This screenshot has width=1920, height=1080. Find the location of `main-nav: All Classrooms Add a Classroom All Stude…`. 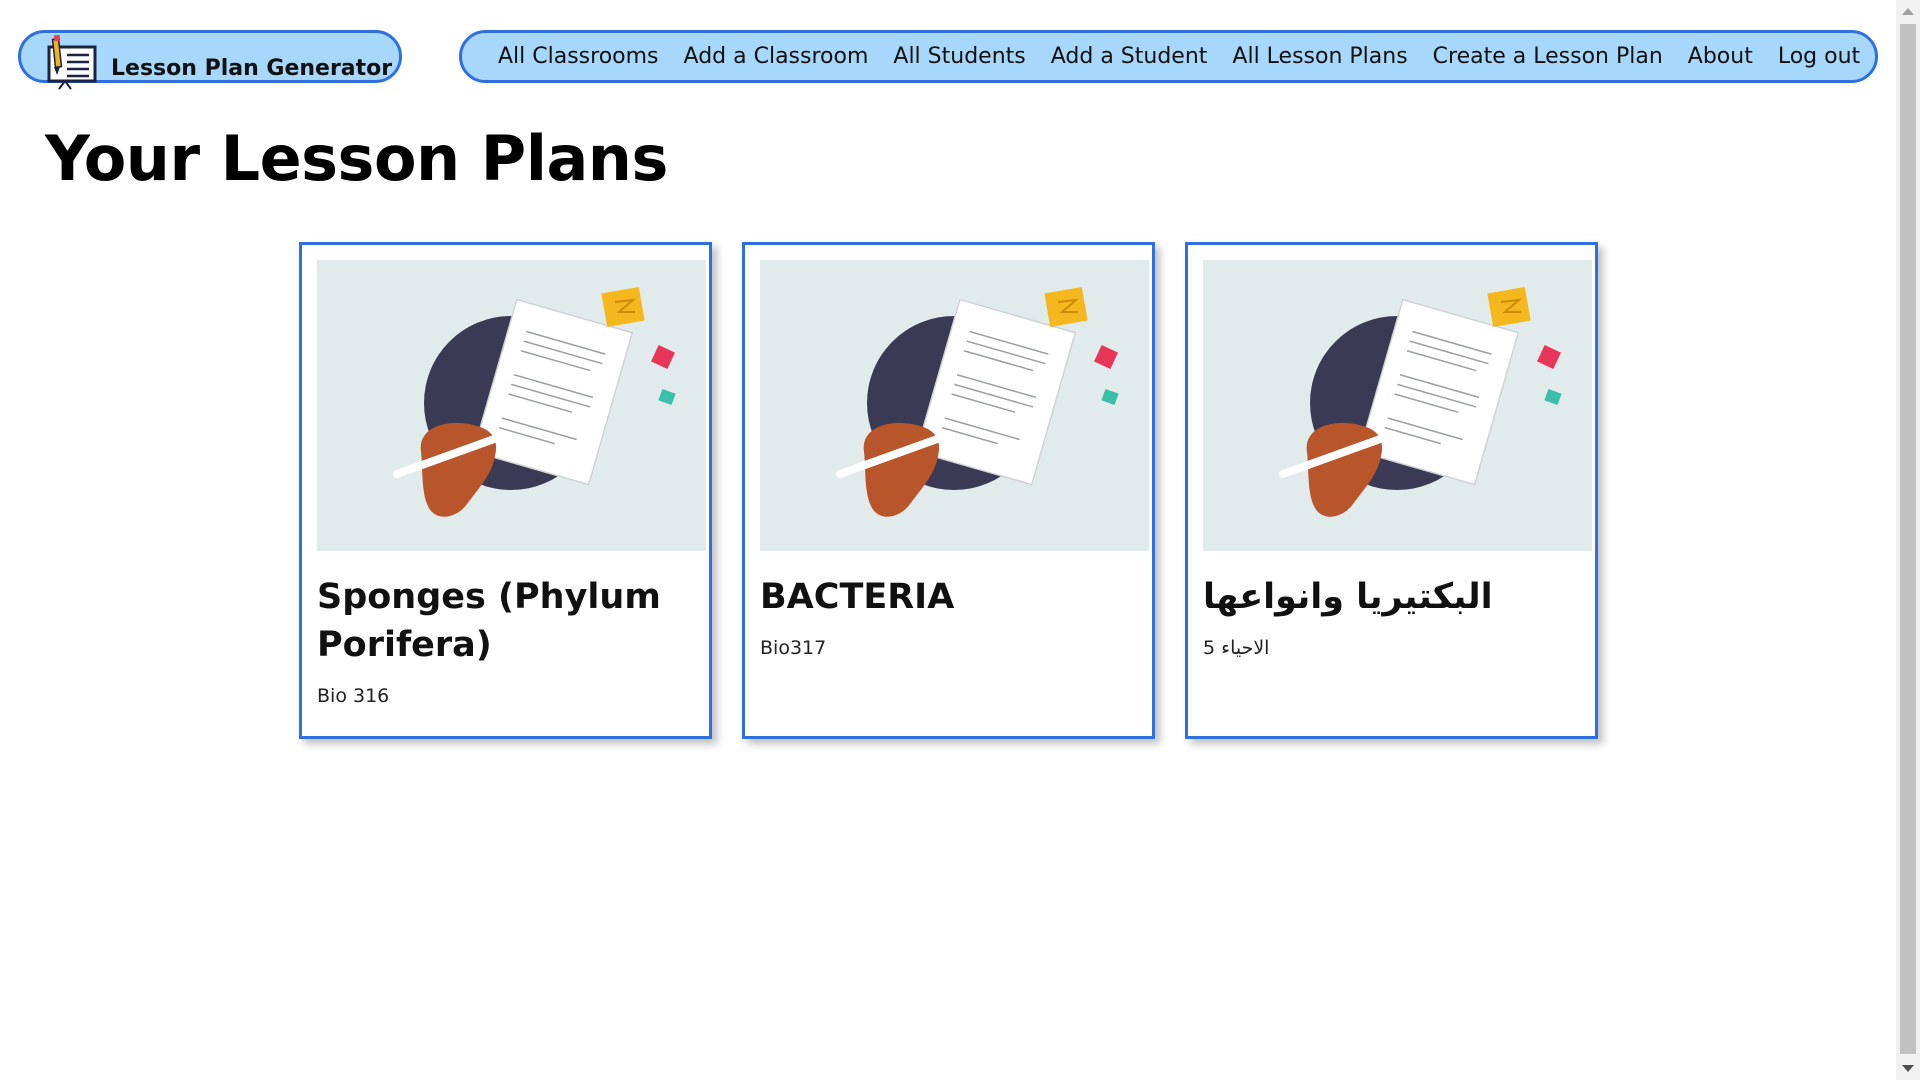

main-nav: All Classrooms Add a Classroom All Stude… is located at coordinates (1168, 56).